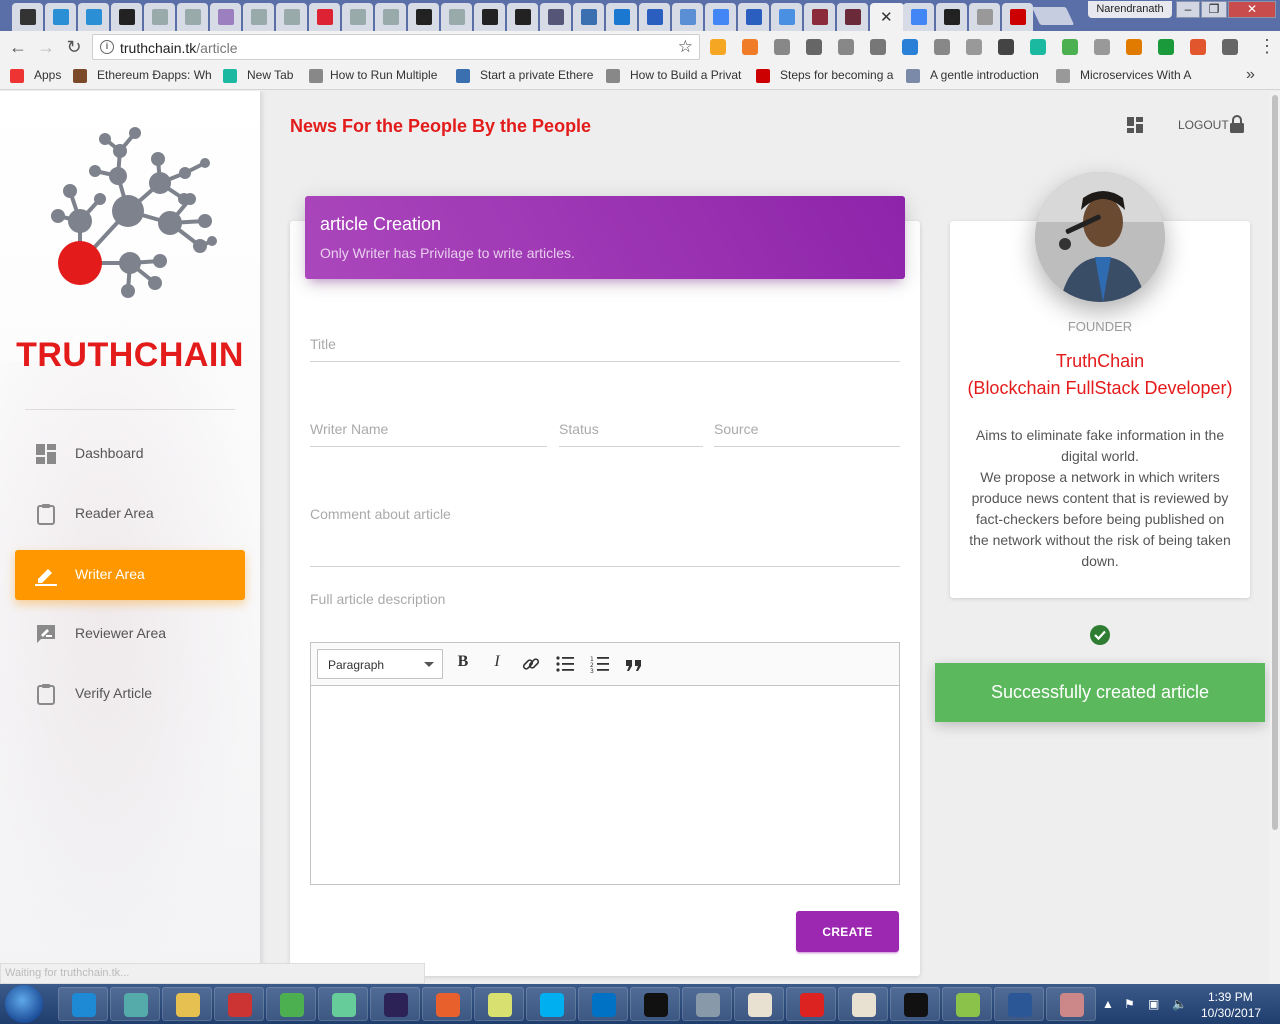 This screenshot has width=1280, height=1024. What do you see at coordinates (74, 47) in the screenshot?
I see `reload-icon: ↻` at bounding box center [74, 47].